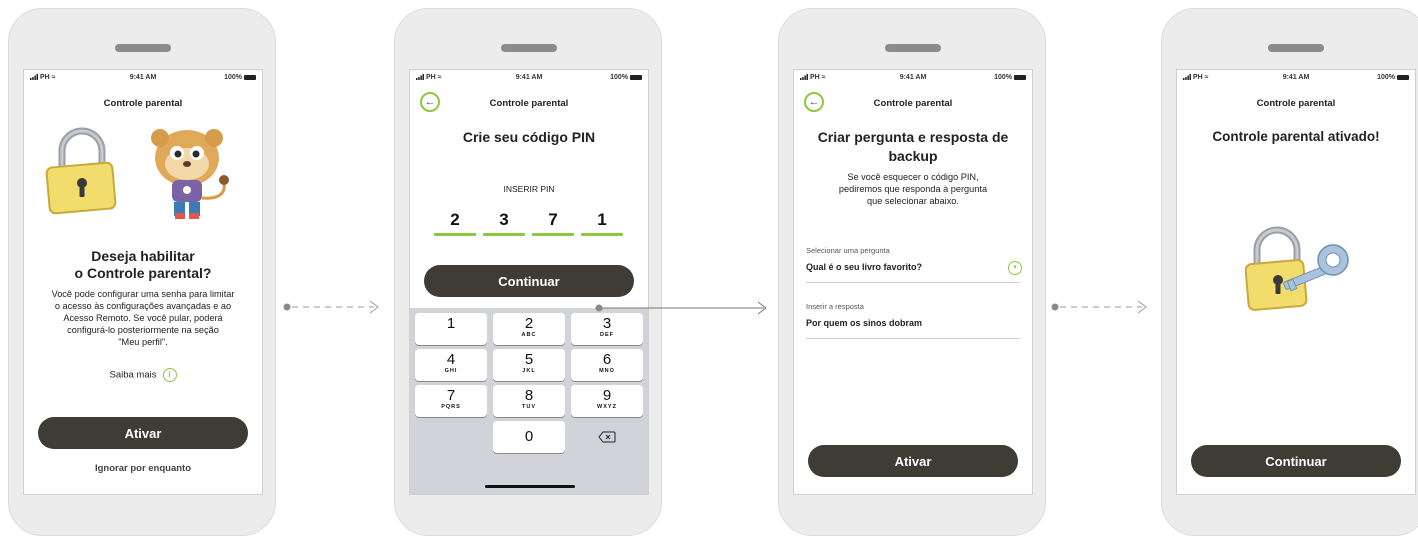  What do you see at coordinates (451, 359) in the screenshot?
I see `key-number: 4` at bounding box center [451, 359].